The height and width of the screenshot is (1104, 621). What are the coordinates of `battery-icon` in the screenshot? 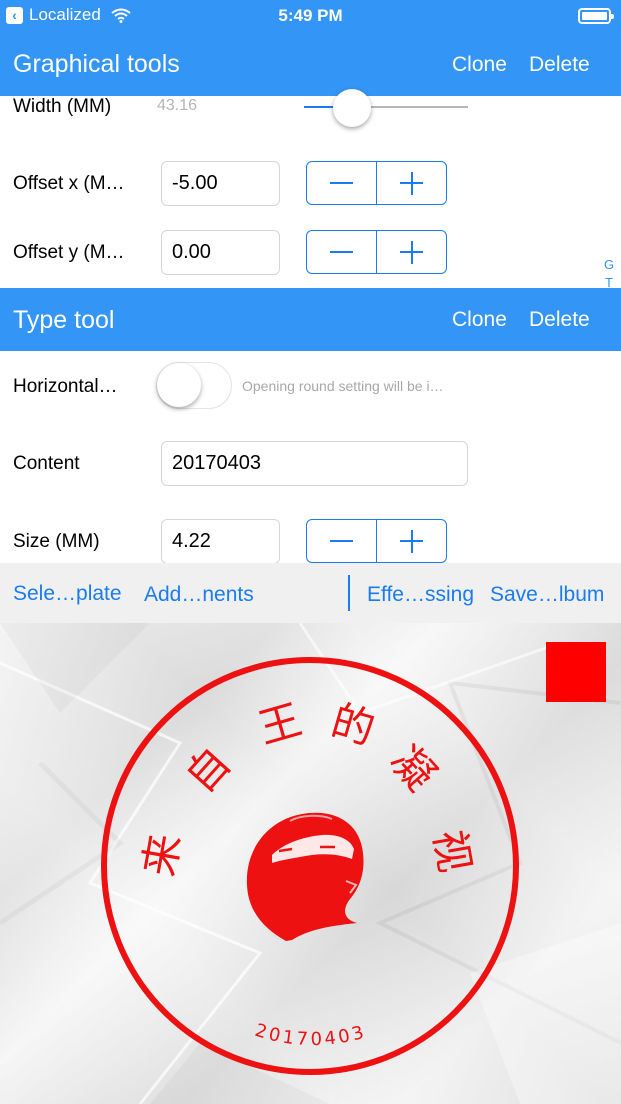 It's located at (596, 16).